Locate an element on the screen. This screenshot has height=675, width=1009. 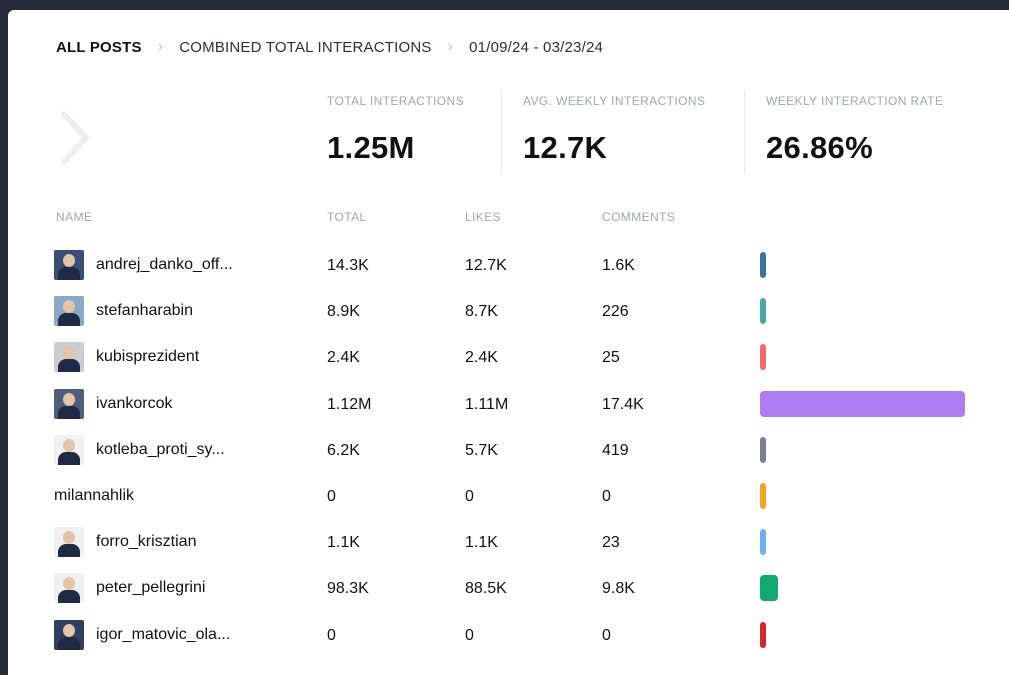
account-cell: forro_krisztian is located at coordinates (125, 542).